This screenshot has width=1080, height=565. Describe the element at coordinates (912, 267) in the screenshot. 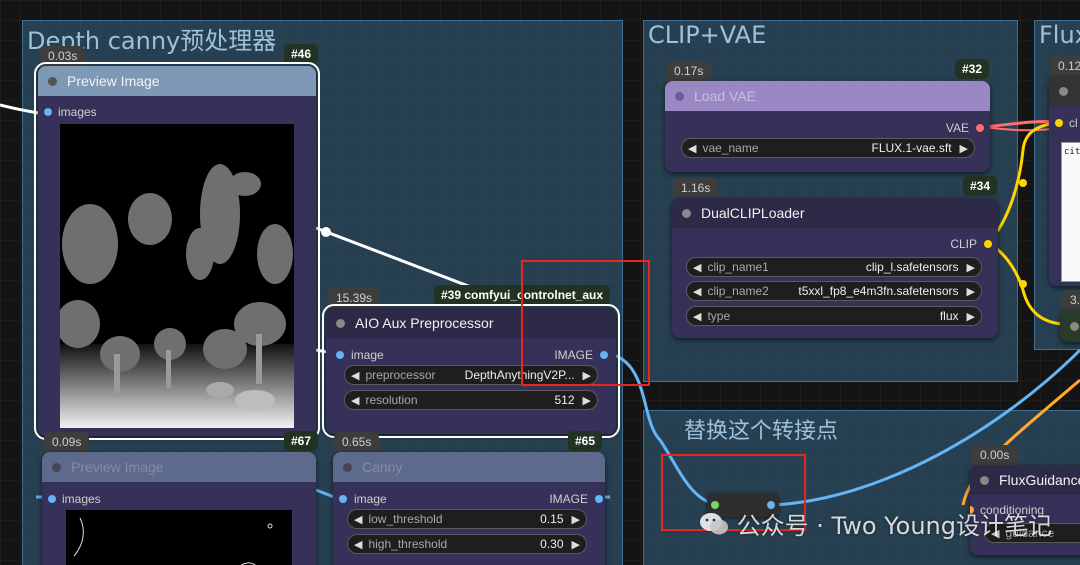

I see `widget-value: clip_l.safetensors` at that location.